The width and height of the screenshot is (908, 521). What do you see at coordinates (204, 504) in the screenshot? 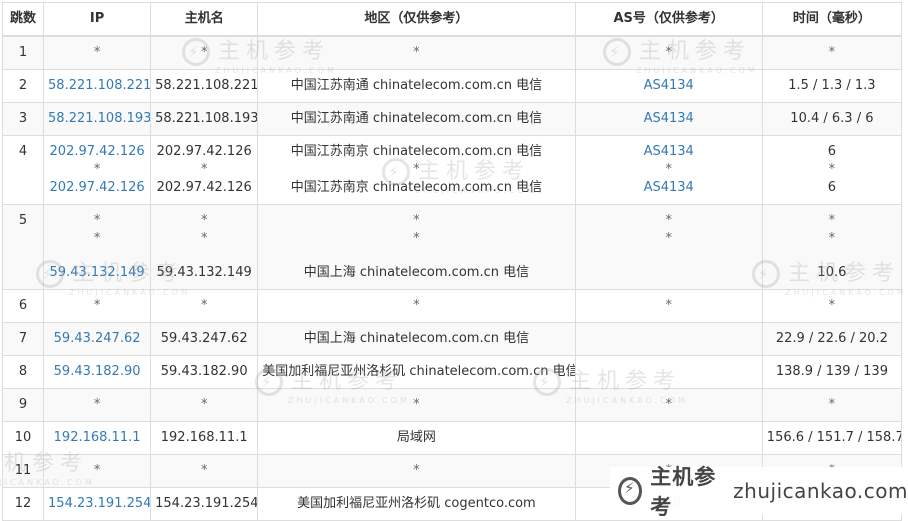
I see `hostname-cell: 154.23.191.254` at bounding box center [204, 504].